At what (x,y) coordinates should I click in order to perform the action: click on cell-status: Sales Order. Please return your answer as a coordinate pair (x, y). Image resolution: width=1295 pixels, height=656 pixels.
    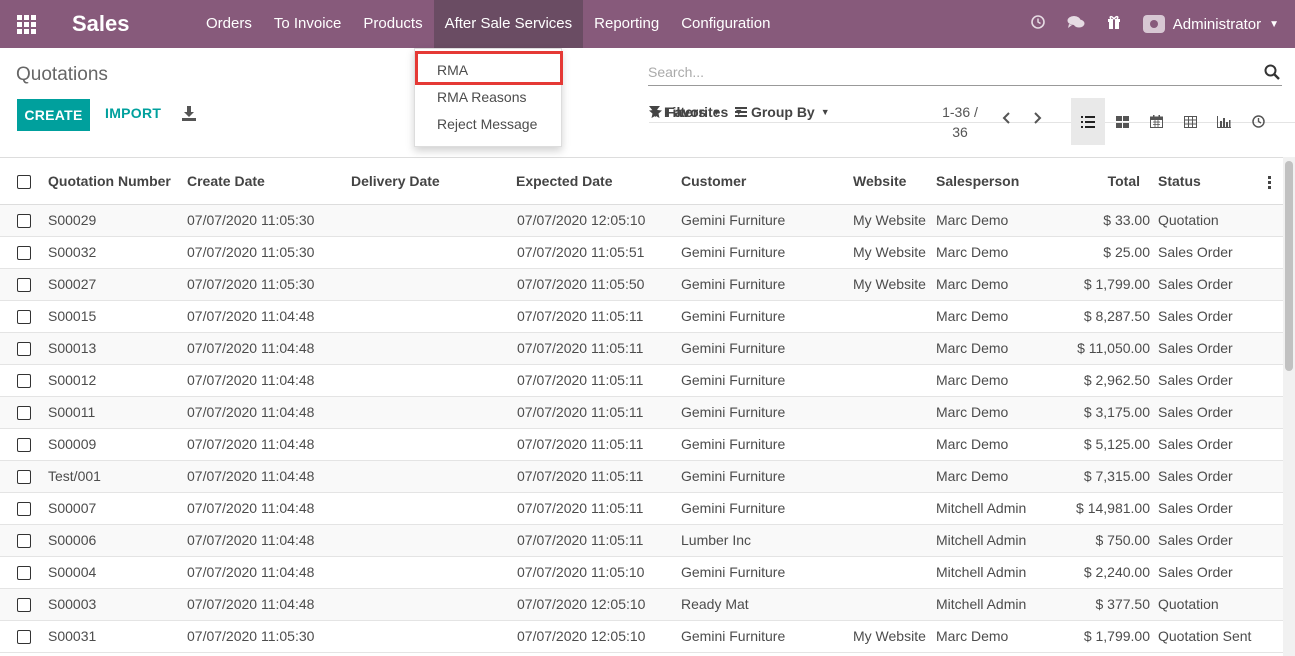
    Looking at the image, I should click on (1195, 252).